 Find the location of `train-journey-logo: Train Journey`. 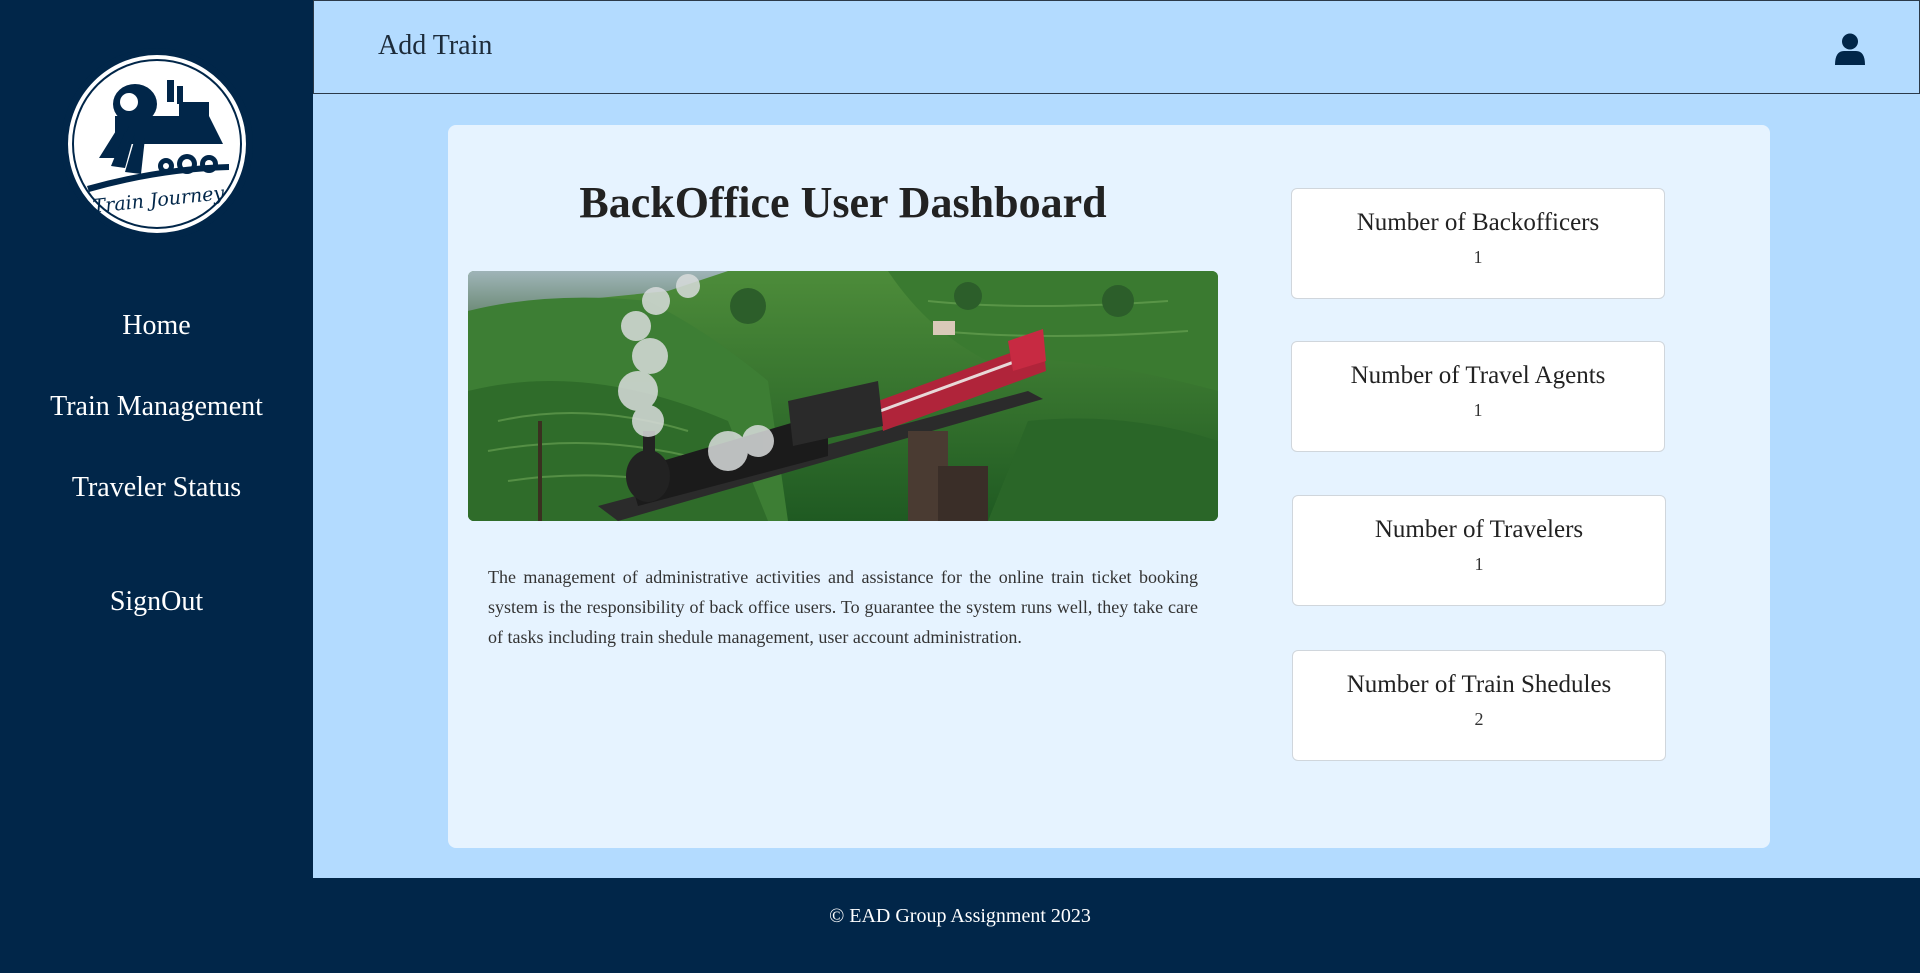

train-journey-logo: Train Journey is located at coordinates (157, 144).